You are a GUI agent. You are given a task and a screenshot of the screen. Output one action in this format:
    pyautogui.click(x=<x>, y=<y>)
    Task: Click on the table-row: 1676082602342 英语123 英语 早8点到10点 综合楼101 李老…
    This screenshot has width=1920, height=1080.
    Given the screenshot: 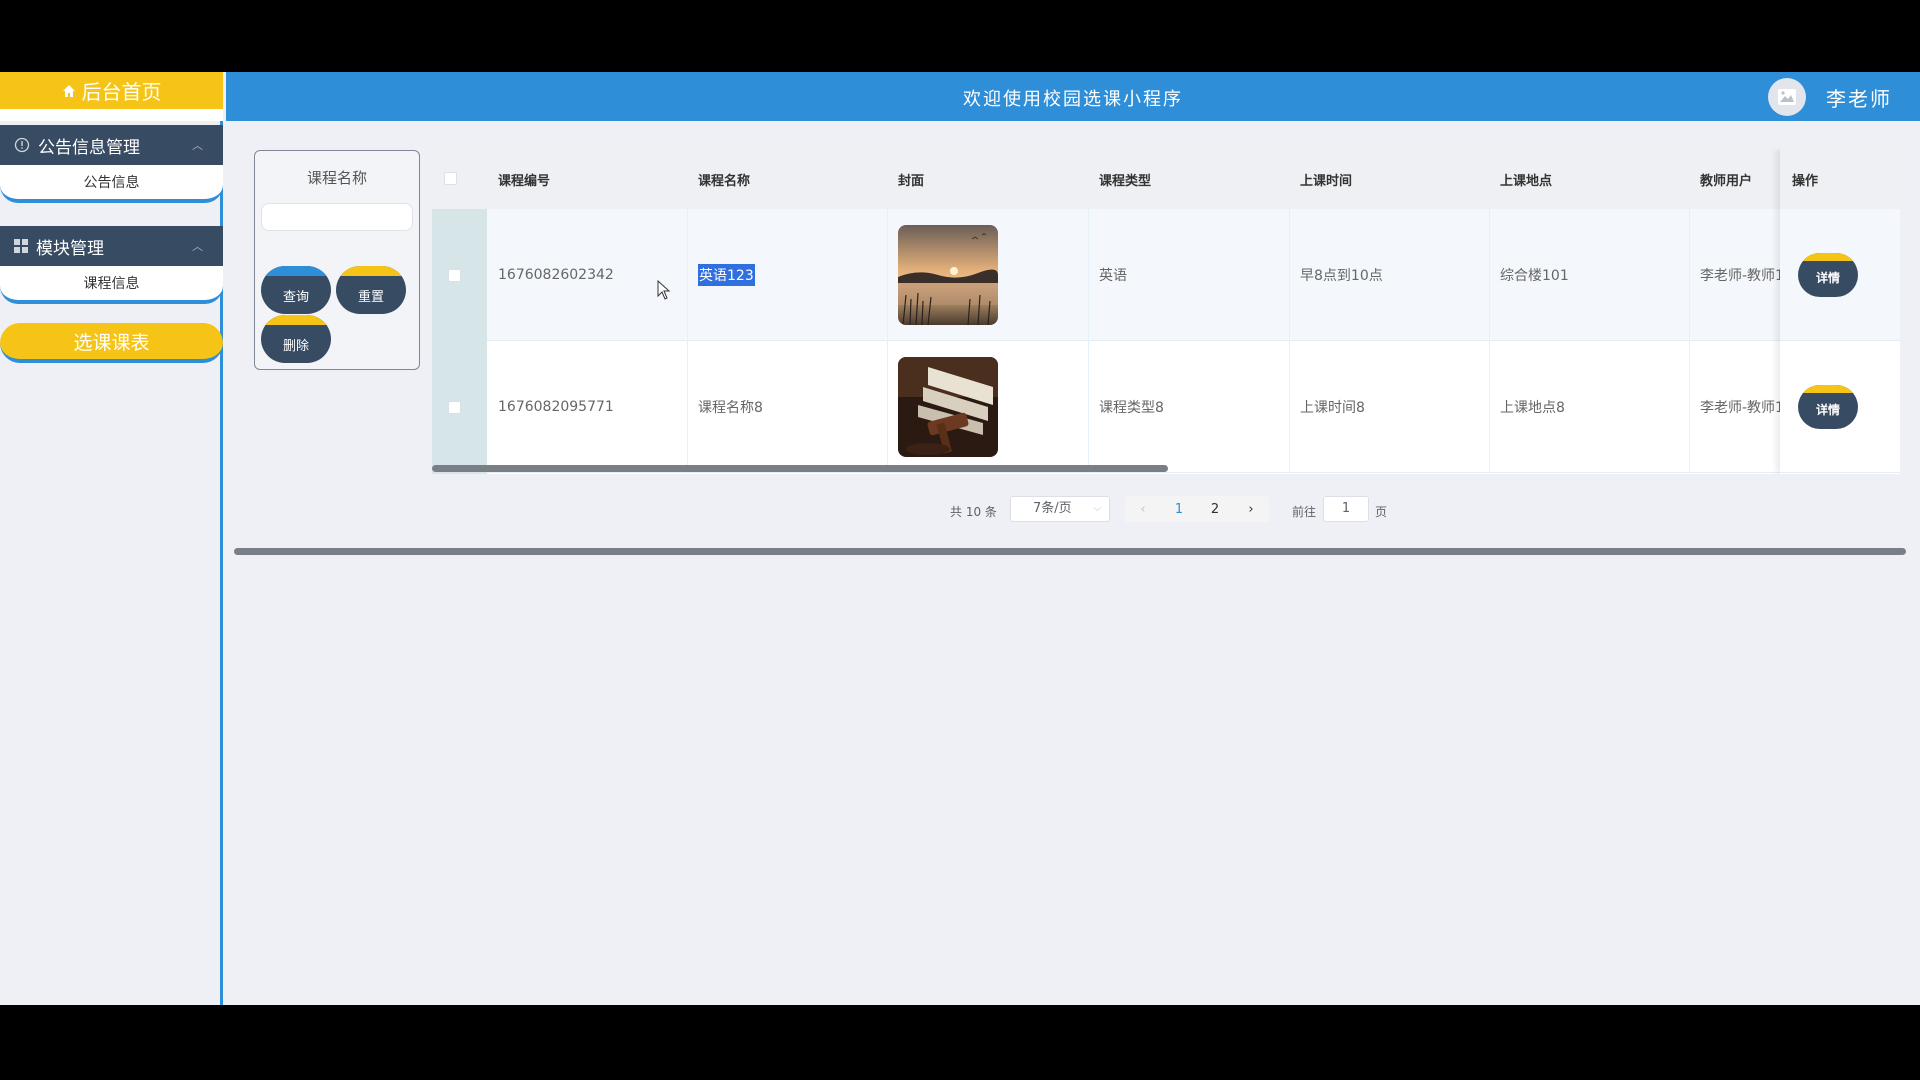 What is the action you would take?
    pyautogui.click(x=1166, y=275)
    